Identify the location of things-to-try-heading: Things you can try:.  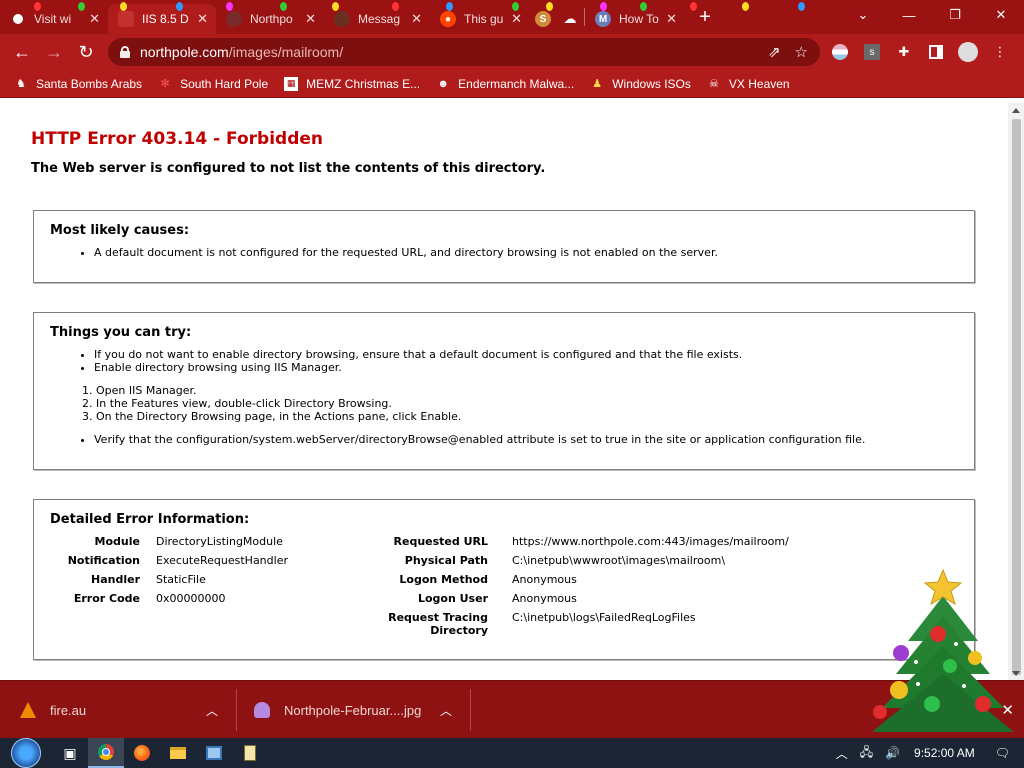
(121, 332).